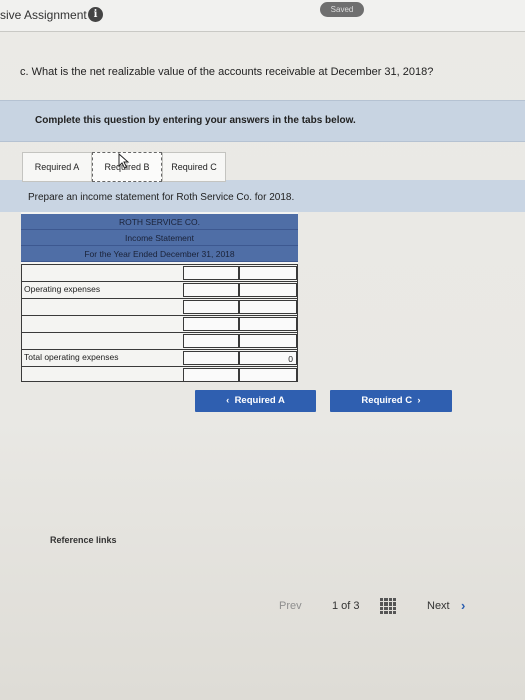 Image resolution: width=525 pixels, height=700 pixels. Describe the element at coordinates (290, 606) in the screenshot. I see `pager-prev: Prev` at that location.